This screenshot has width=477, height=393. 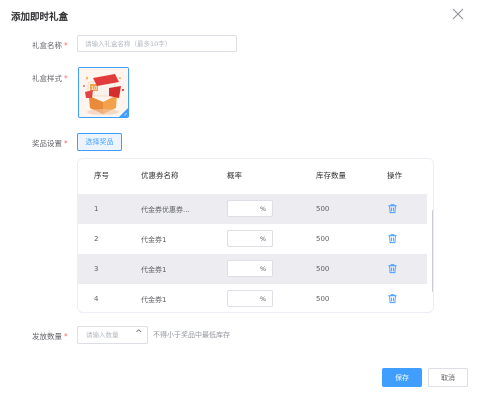 What do you see at coordinates (432, 251) in the screenshot?
I see `table-scrollbar` at bounding box center [432, 251].